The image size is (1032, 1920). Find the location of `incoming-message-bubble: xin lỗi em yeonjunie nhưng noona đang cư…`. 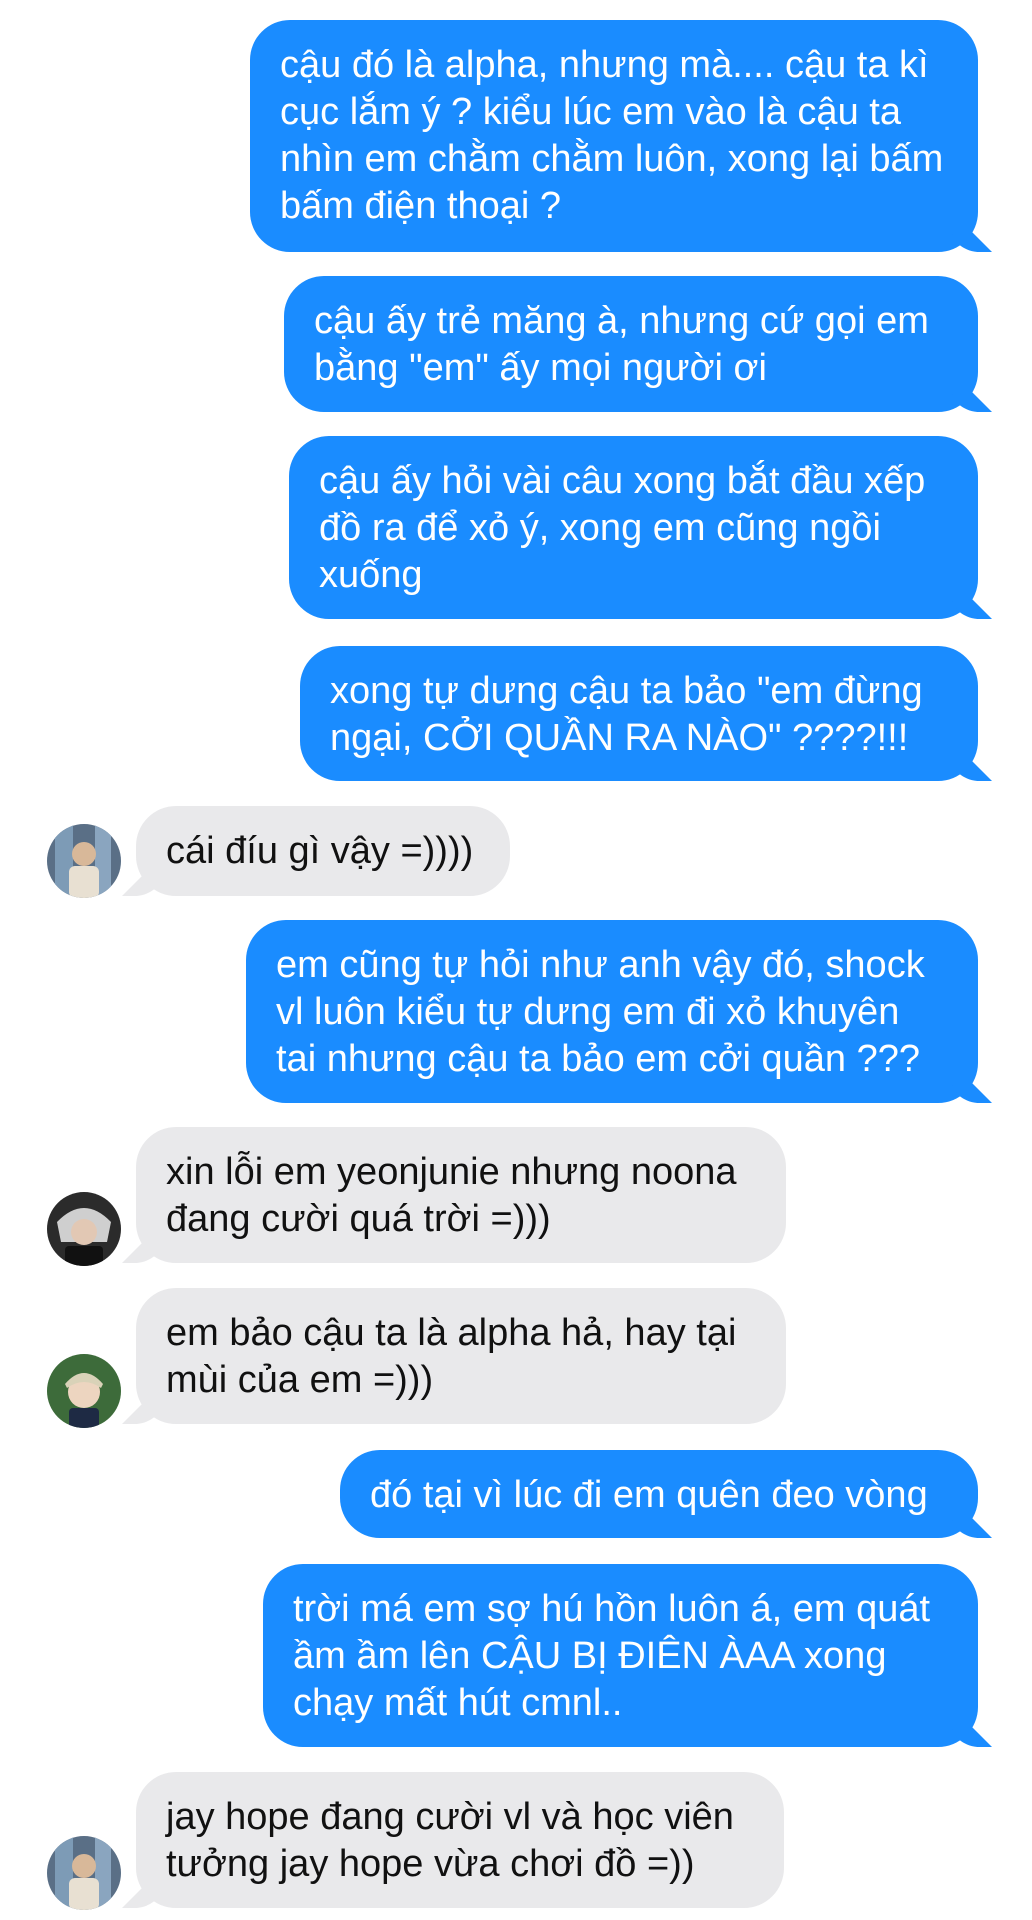

incoming-message-bubble: xin lỗi em yeonjunie nhưng noona đang cư… is located at coordinates (461, 1195).